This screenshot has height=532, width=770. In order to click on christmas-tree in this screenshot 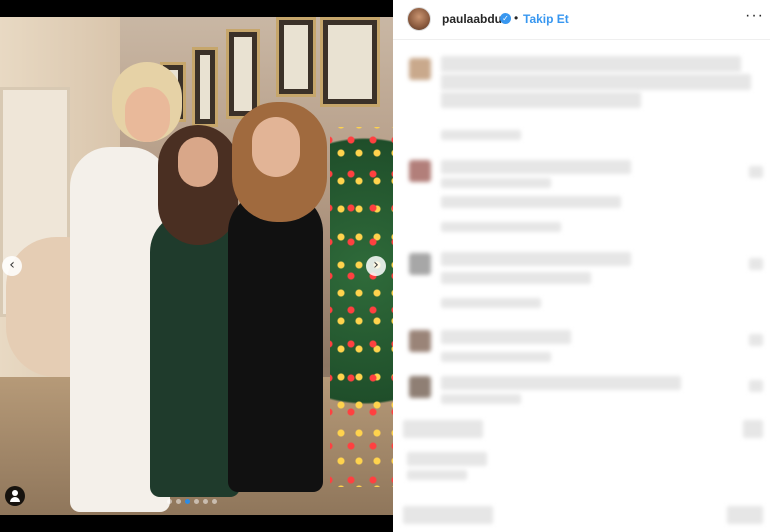, I will do `click(361, 307)`.